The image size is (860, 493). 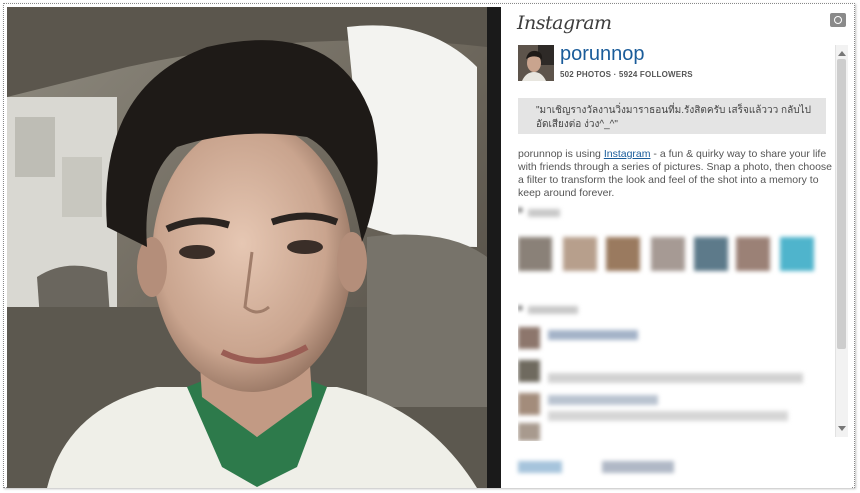 What do you see at coordinates (842, 428) in the screenshot?
I see `chevron-down-icon` at bounding box center [842, 428].